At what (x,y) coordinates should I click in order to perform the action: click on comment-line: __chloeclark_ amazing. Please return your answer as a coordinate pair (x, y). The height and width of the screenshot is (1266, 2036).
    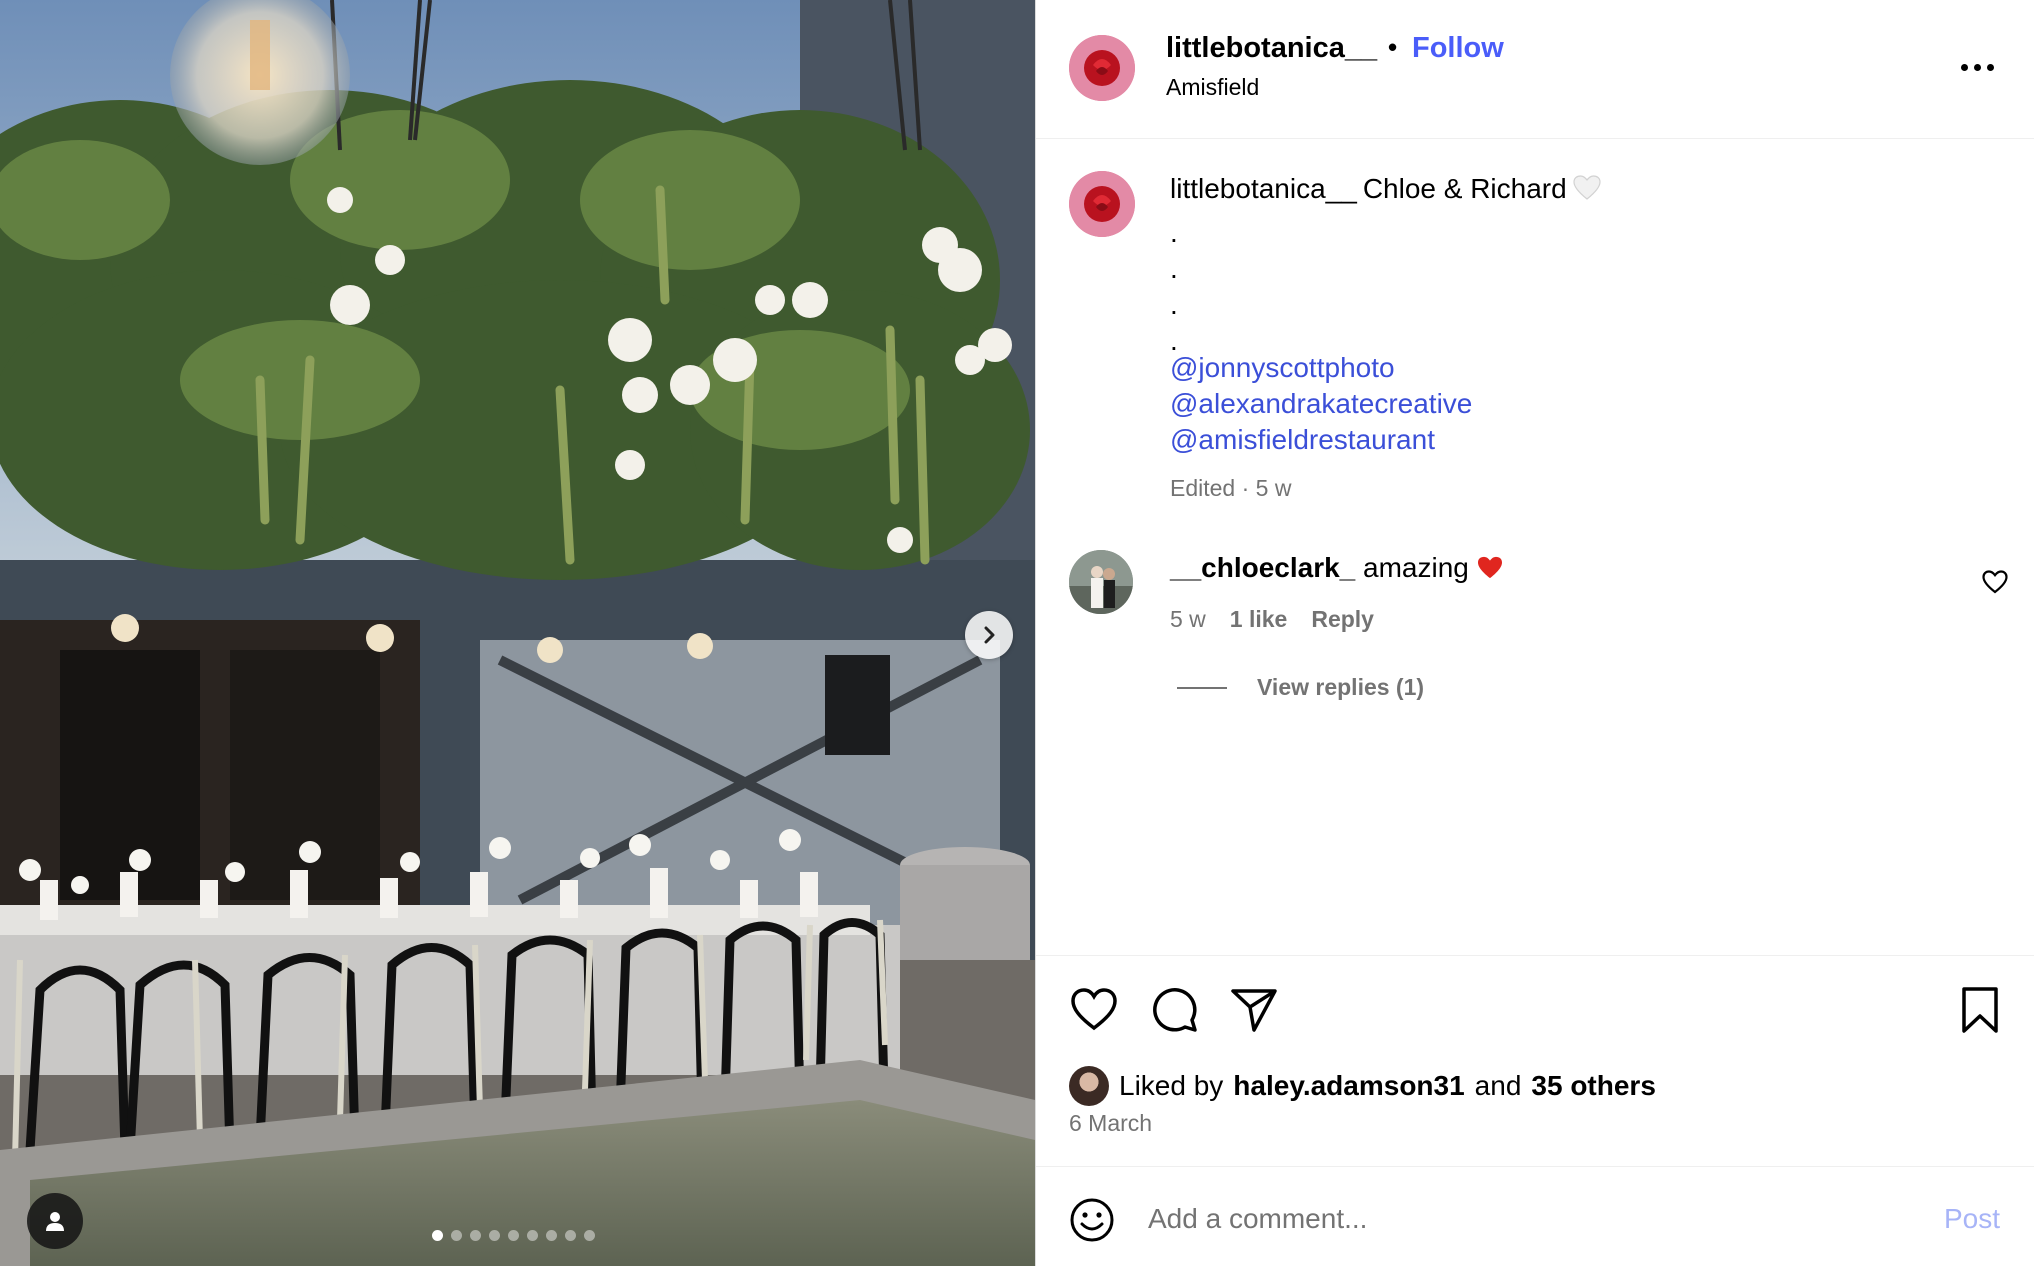
    Looking at the image, I should click on (1336, 569).